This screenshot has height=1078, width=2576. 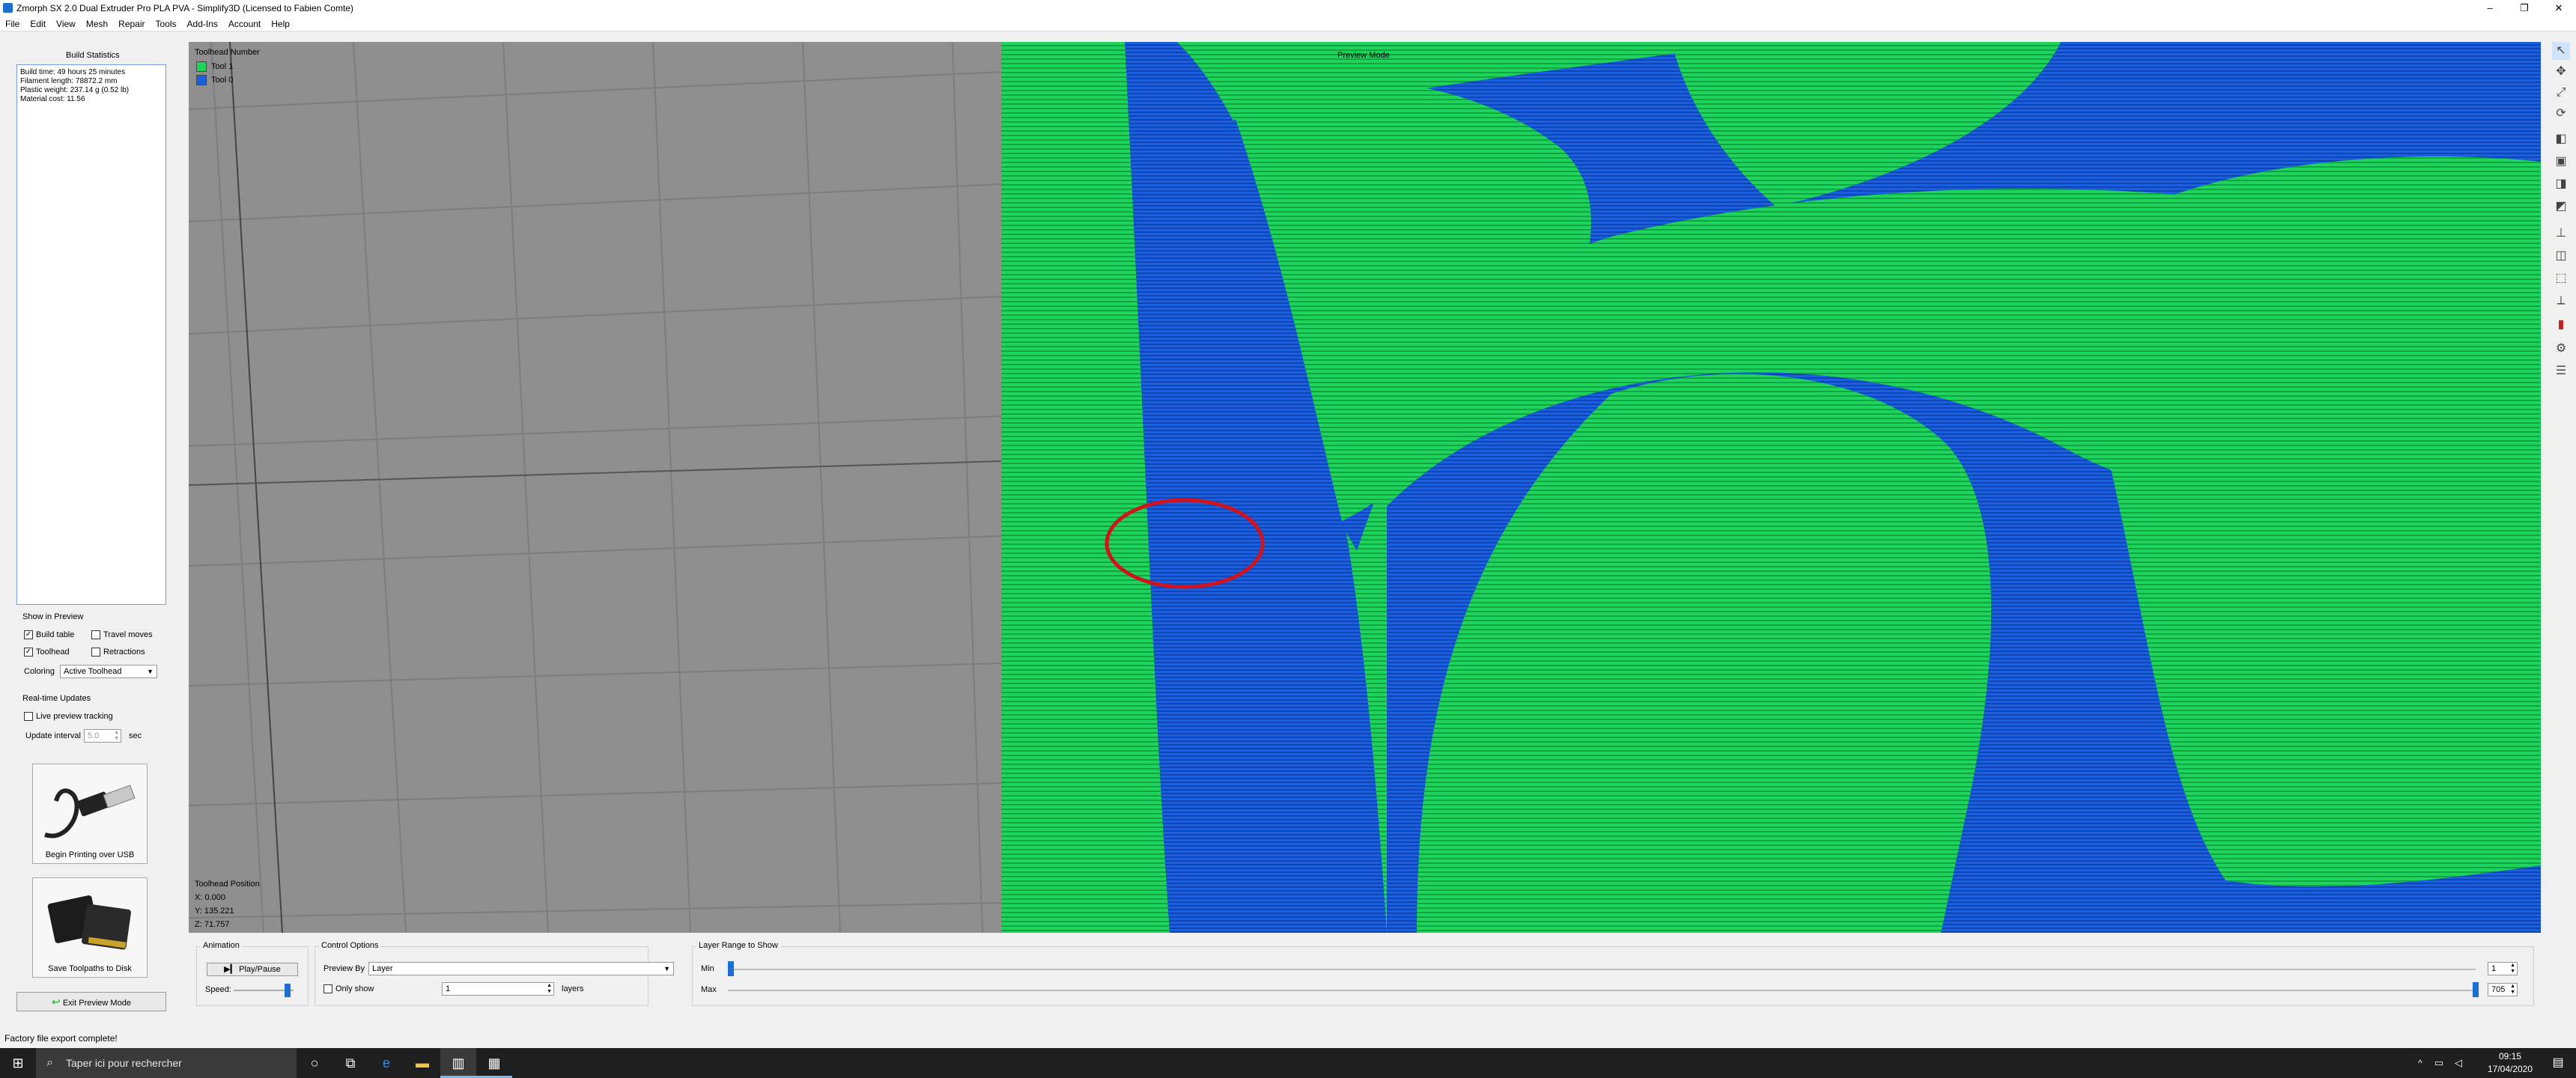 What do you see at coordinates (2561, 93) in the screenshot?
I see `scale-icon: ⤢` at bounding box center [2561, 93].